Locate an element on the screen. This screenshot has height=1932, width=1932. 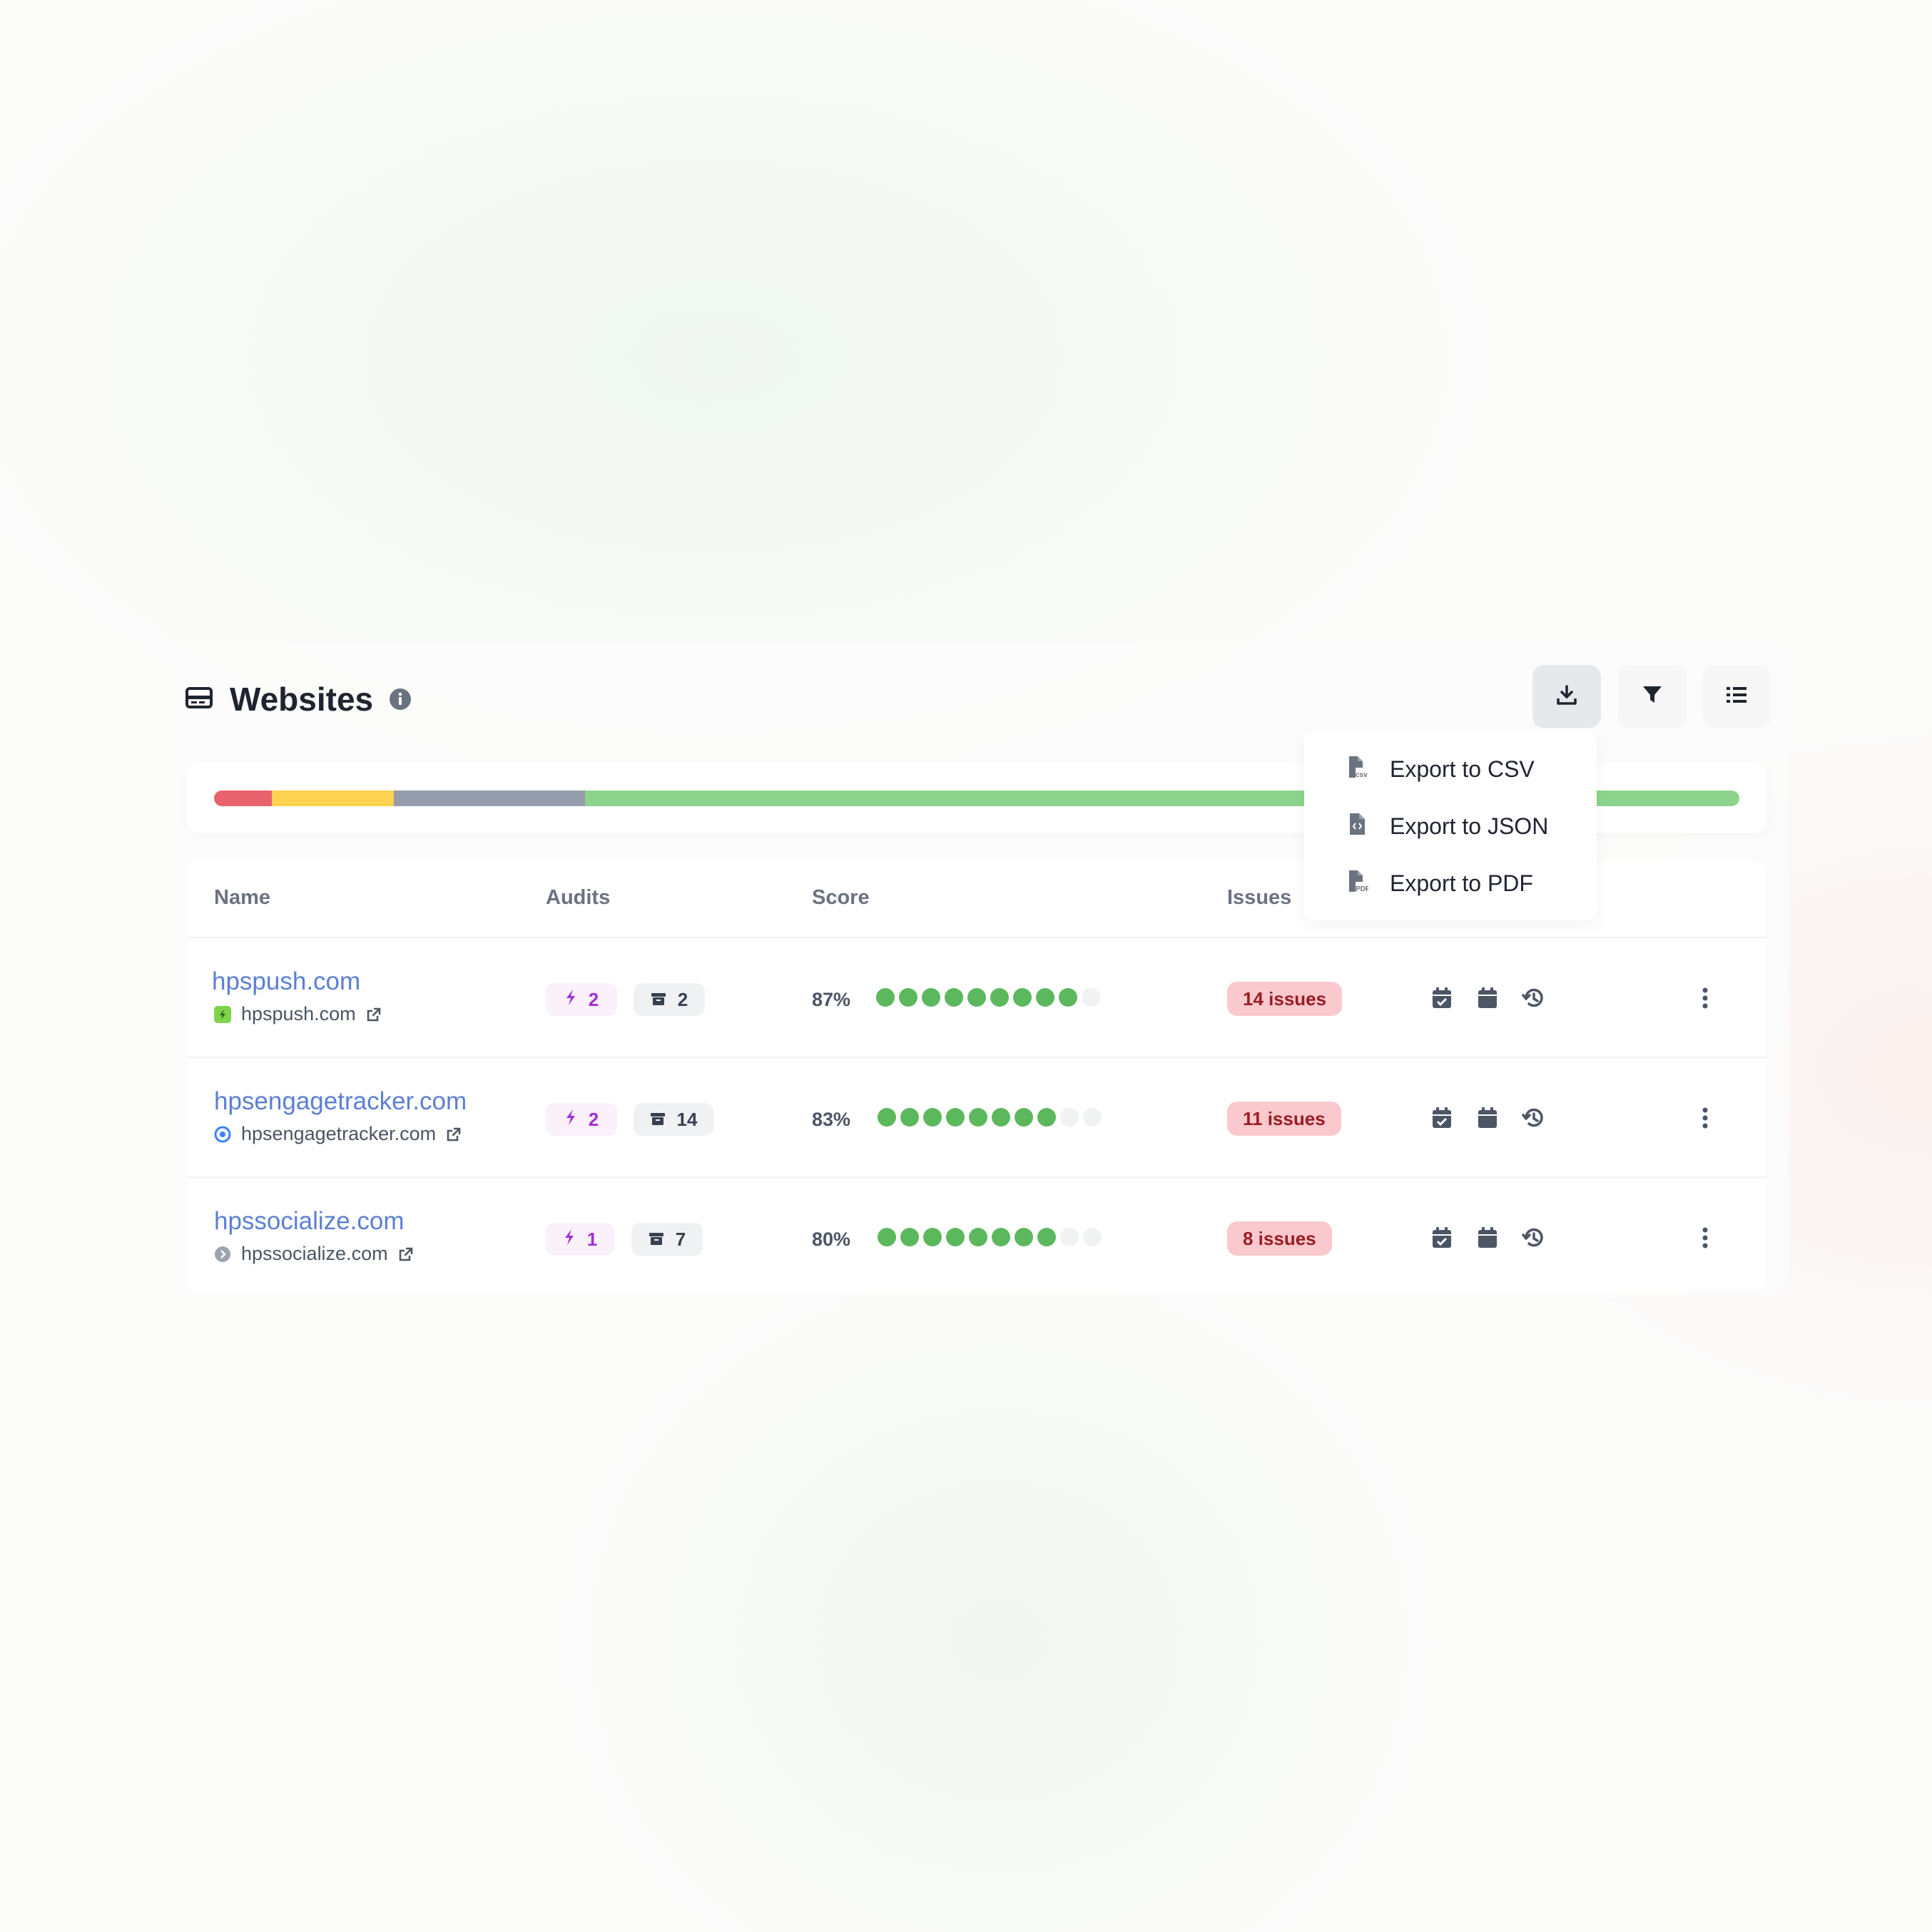
issues-badge: 11 issues is located at coordinates (1284, 1119).